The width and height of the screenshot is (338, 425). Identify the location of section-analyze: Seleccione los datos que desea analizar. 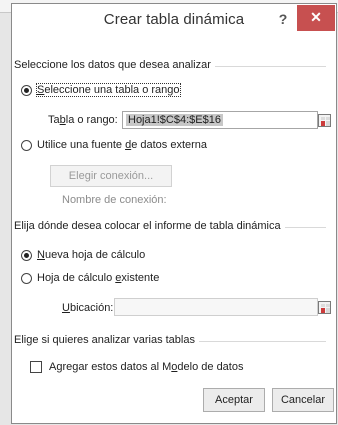
(175, 66).